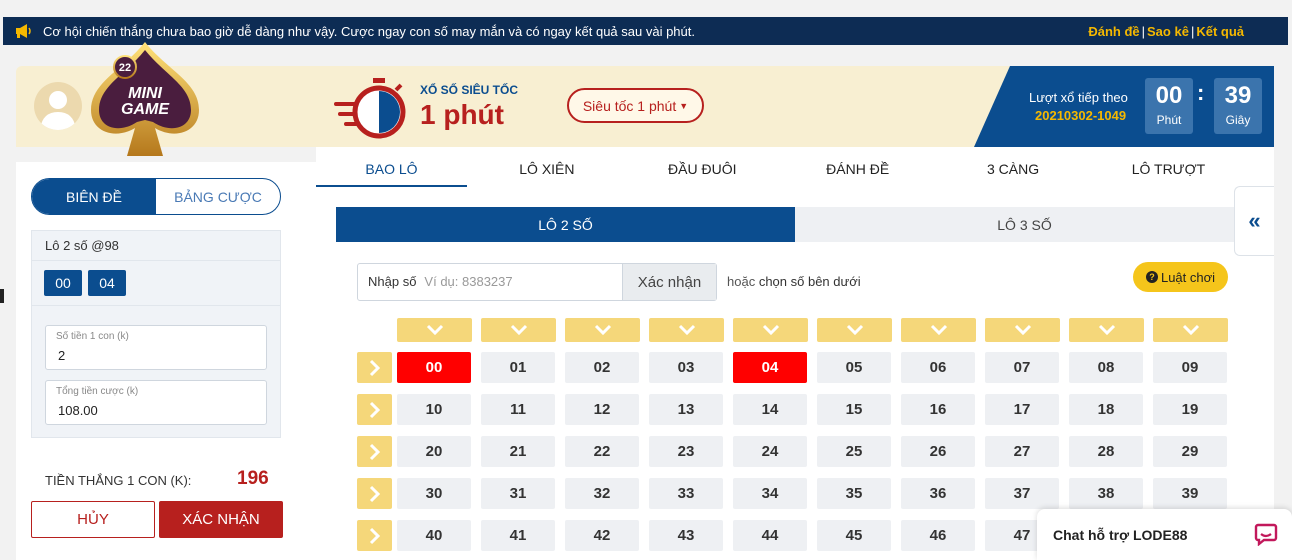 The height and width of the screenshot is (560, 1292). Describe the element at coordinates (770, 367) in the screenshot. I see `number-cell: 04` at that location.